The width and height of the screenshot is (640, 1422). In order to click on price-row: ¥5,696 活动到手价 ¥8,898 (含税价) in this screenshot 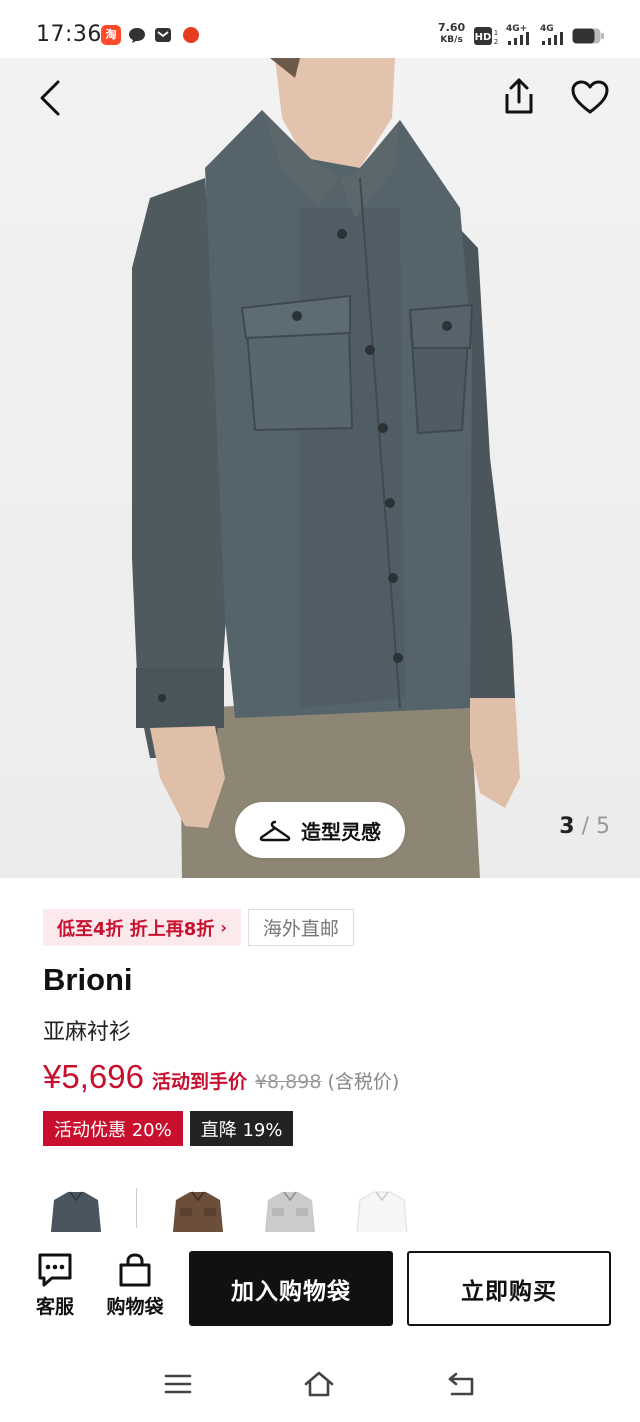, I will do `click(221, 1077)`.